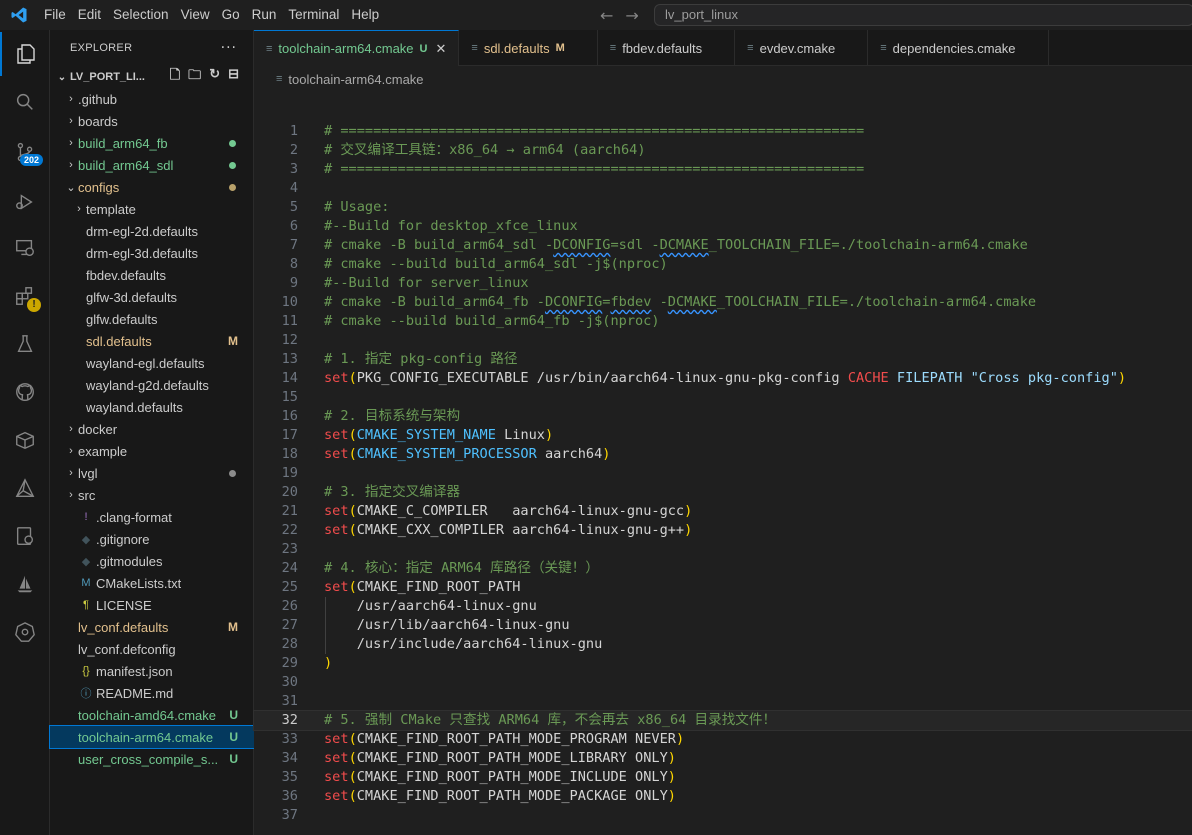  I want to click on more-actions-icon: ···, so click(229, 48).